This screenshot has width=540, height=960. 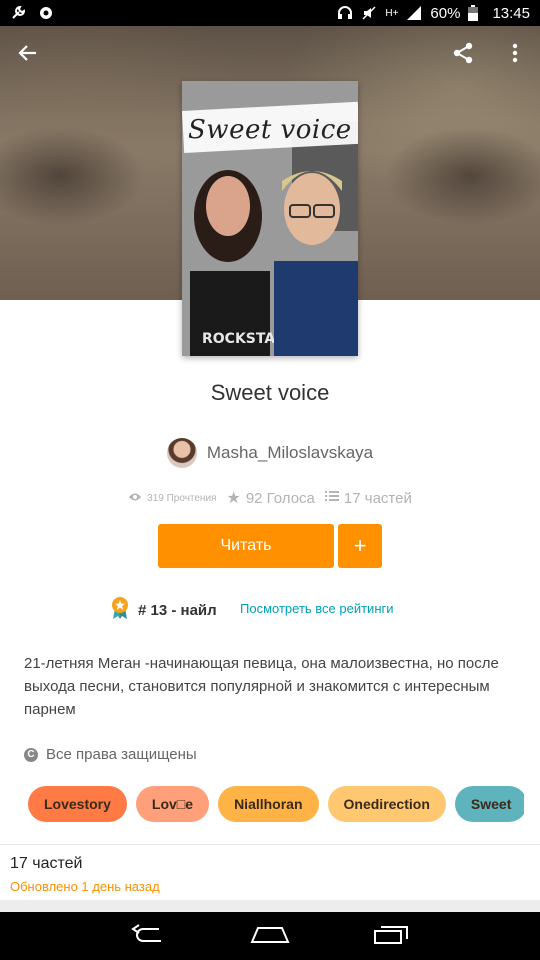 I want to click on copyright-icon: C, so click(x=31, y=754).